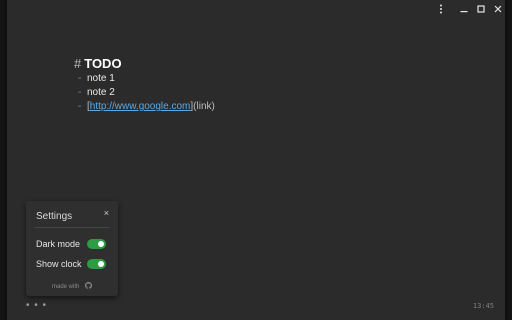  What do you see at coordinates (144, 64) in the screenshot?
I see `heading-line: # TODO` at bounding box center [144, 64].